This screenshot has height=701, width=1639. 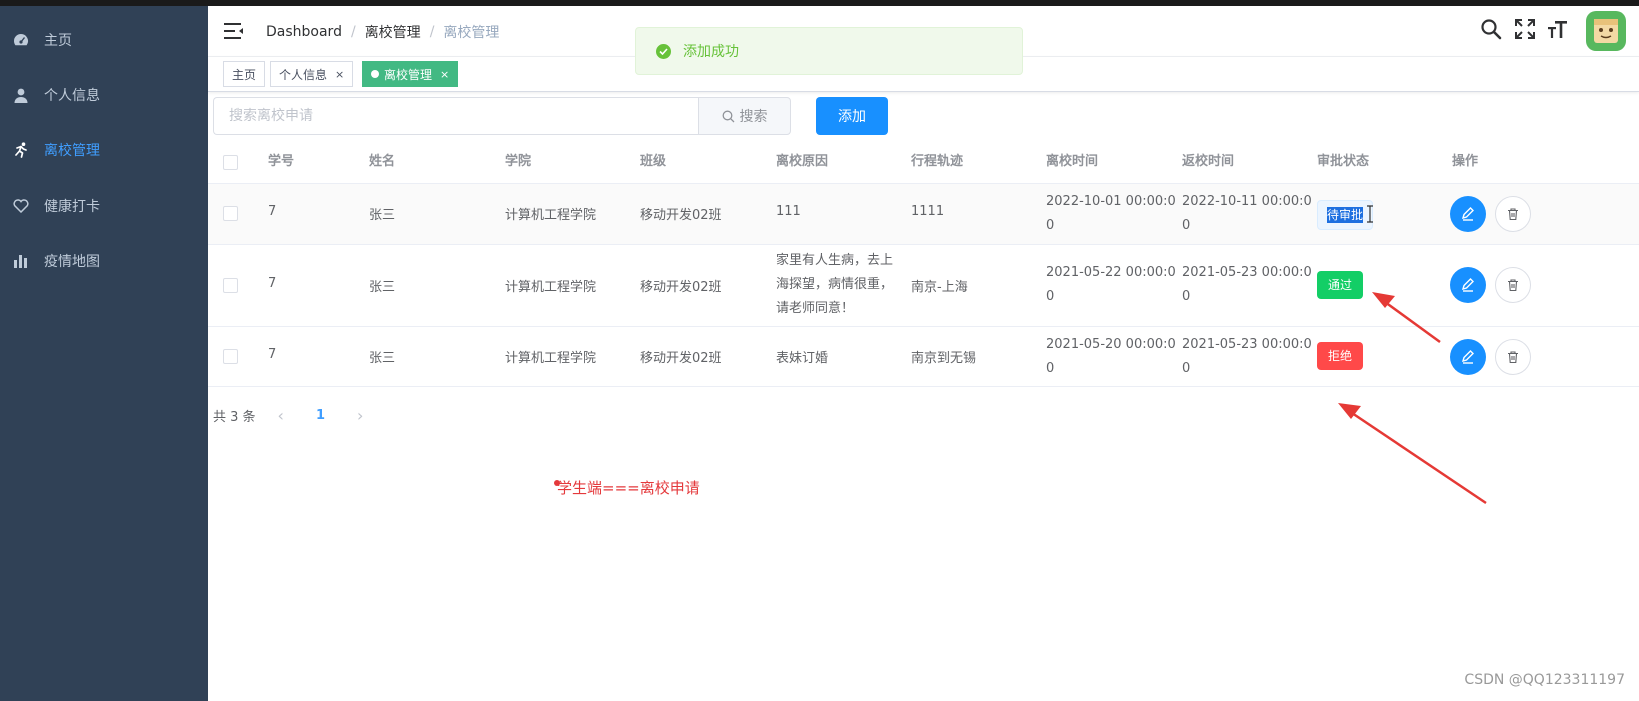 I want to click on success-message-text: 添加成功, so click(x=711, y=52).